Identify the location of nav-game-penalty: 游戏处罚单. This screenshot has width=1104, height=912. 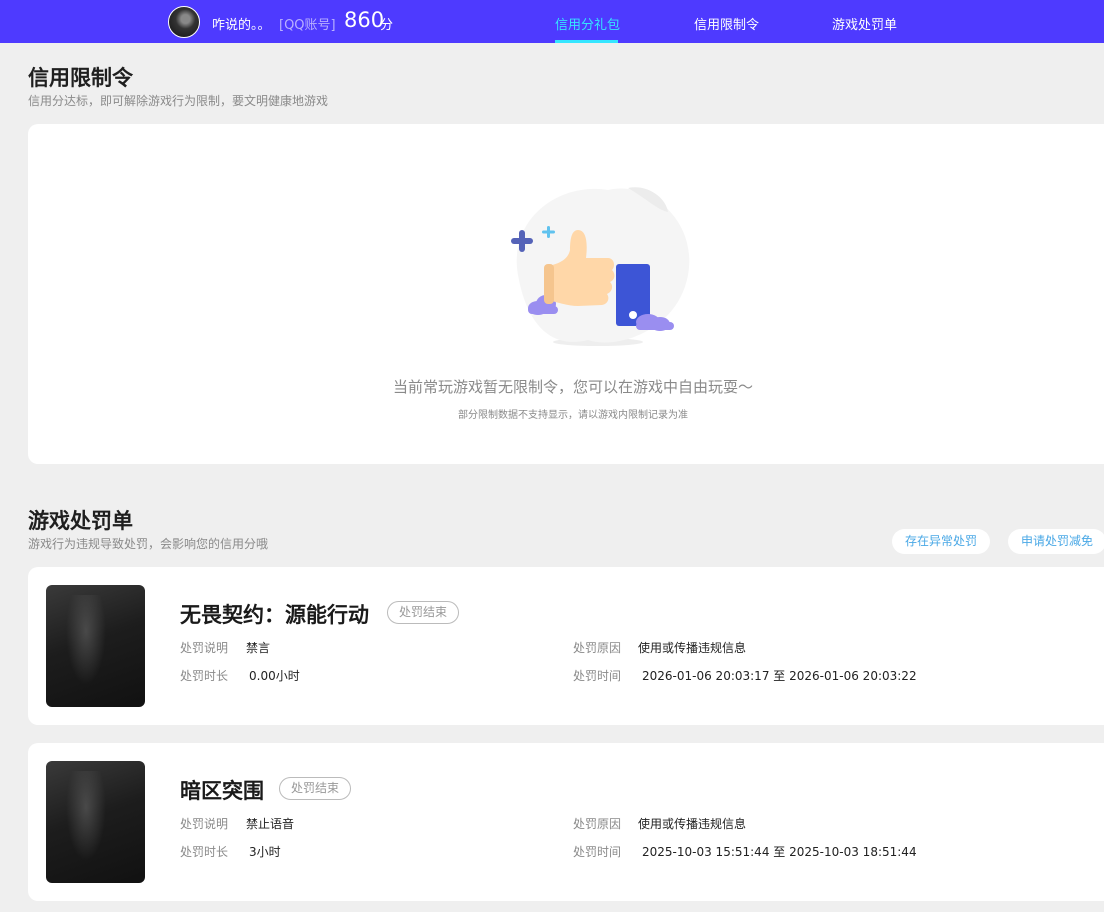
(864, 23).